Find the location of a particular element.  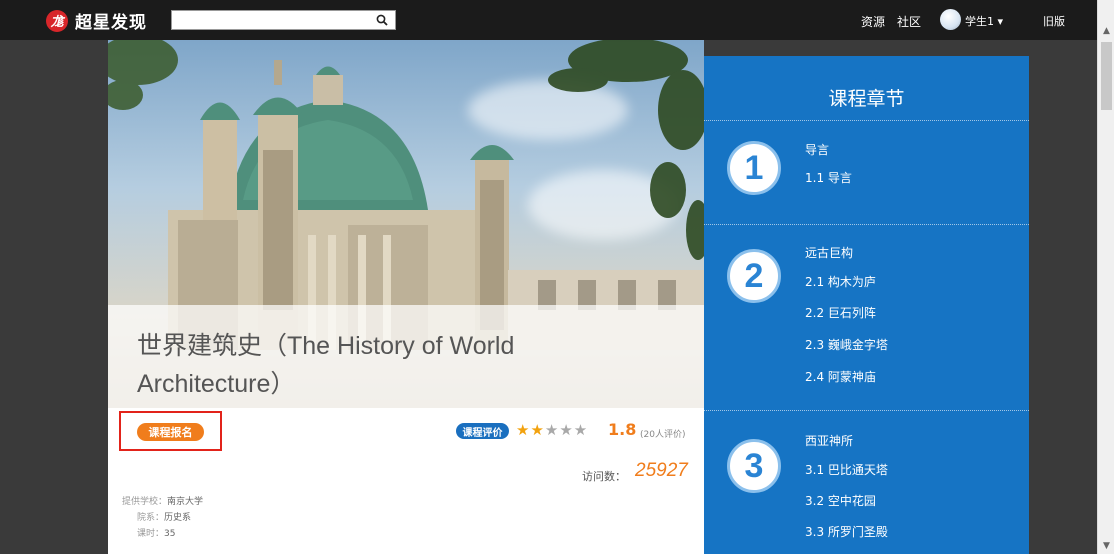

scroll-up-icon: ▲ is located at coordinates (1106, 30).